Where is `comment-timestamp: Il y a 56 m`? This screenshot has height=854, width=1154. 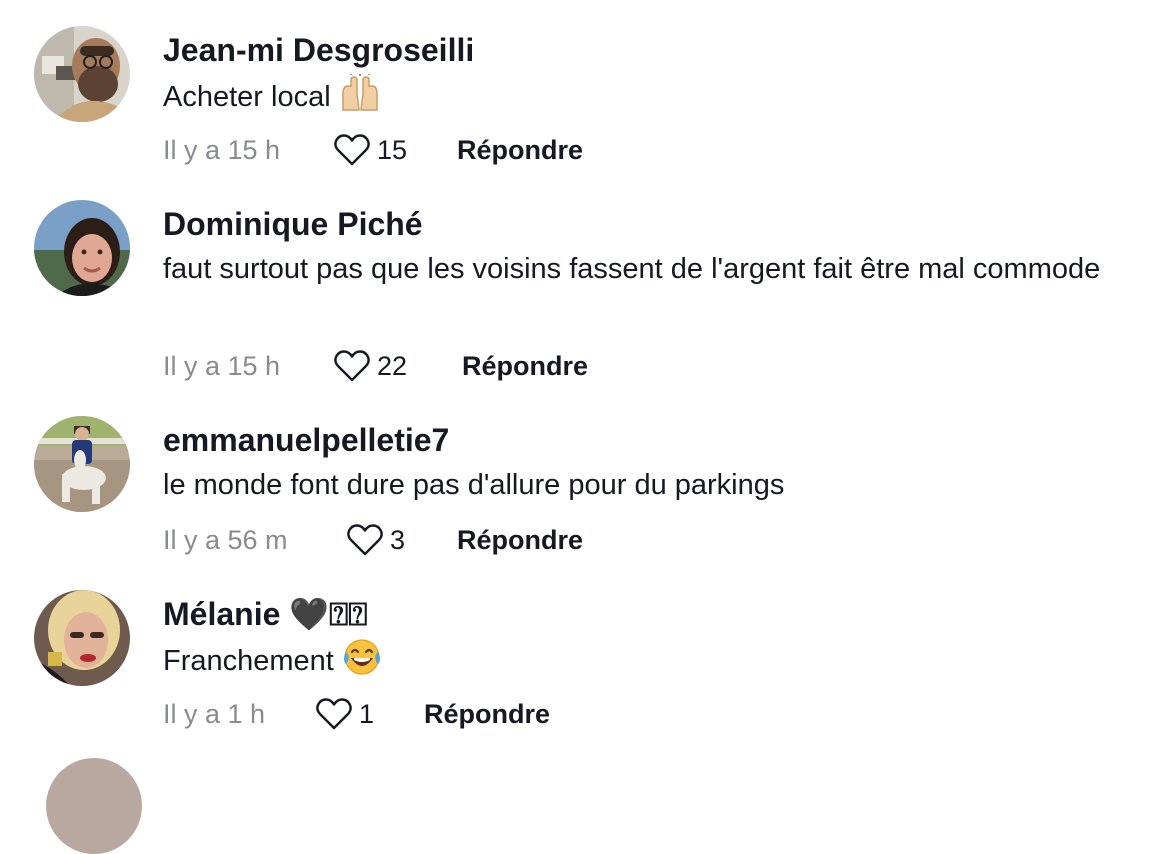 comment-timestamp: Il y a 56 m is located at coordinates (225, 539).